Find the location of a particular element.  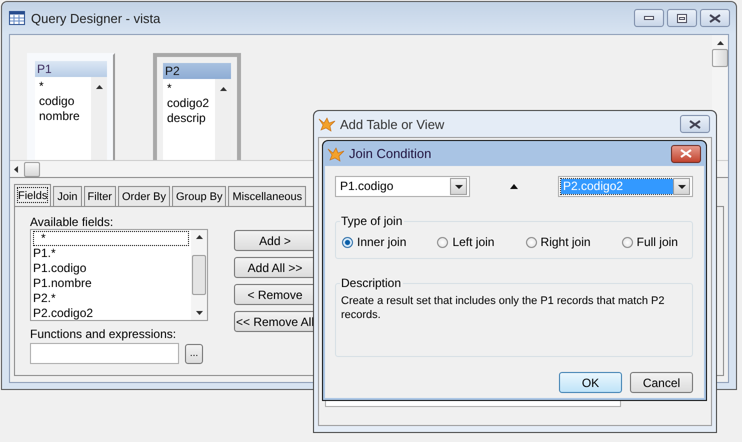

available-fields-label: Available fields: is located at coordinates (72, 222).